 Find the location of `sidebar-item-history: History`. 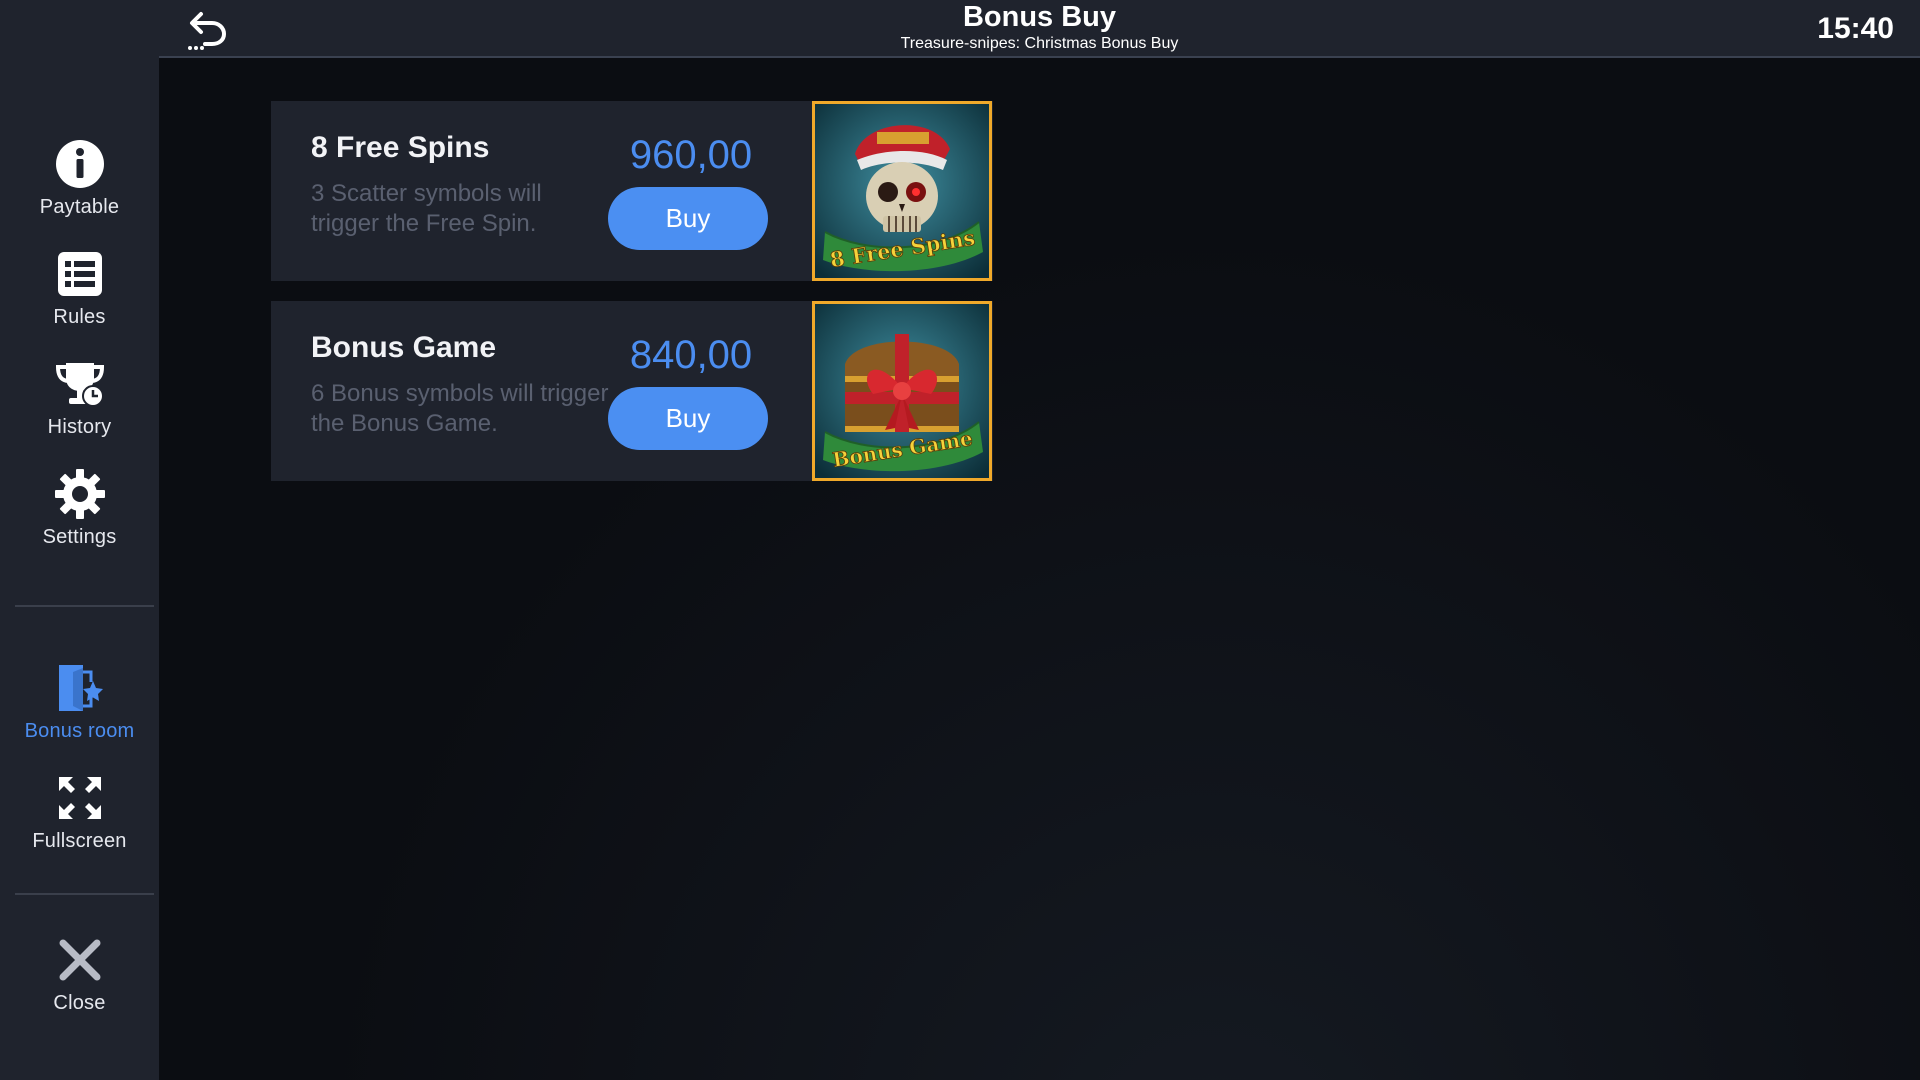

sidebar-item-history: History is located at coordinates (79, 398).